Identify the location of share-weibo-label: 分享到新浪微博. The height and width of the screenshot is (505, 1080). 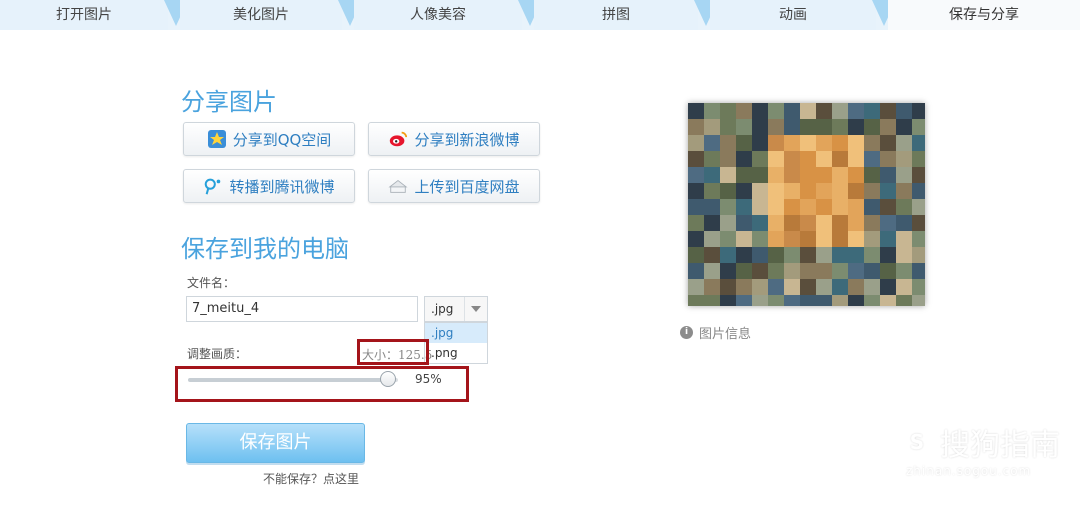
(467, 139).